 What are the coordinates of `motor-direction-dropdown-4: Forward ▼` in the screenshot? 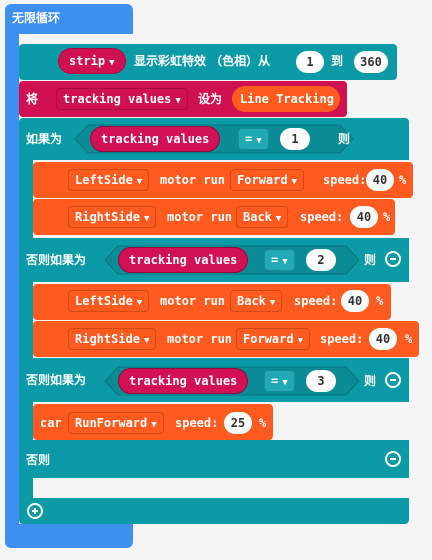 It's located at (273, 339).